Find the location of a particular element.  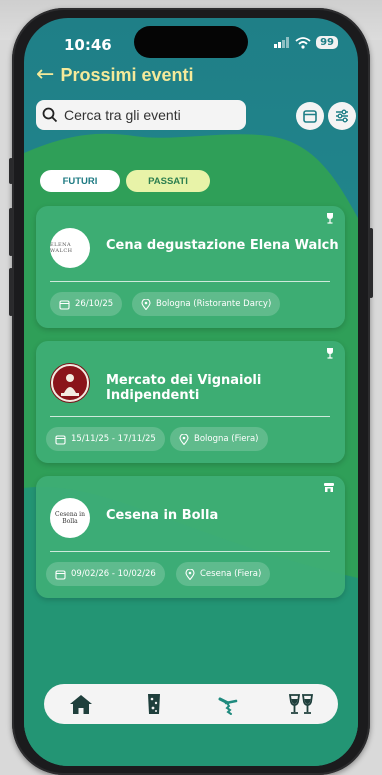

event-date: 26/10/25 is located at coordinates (94, 304).